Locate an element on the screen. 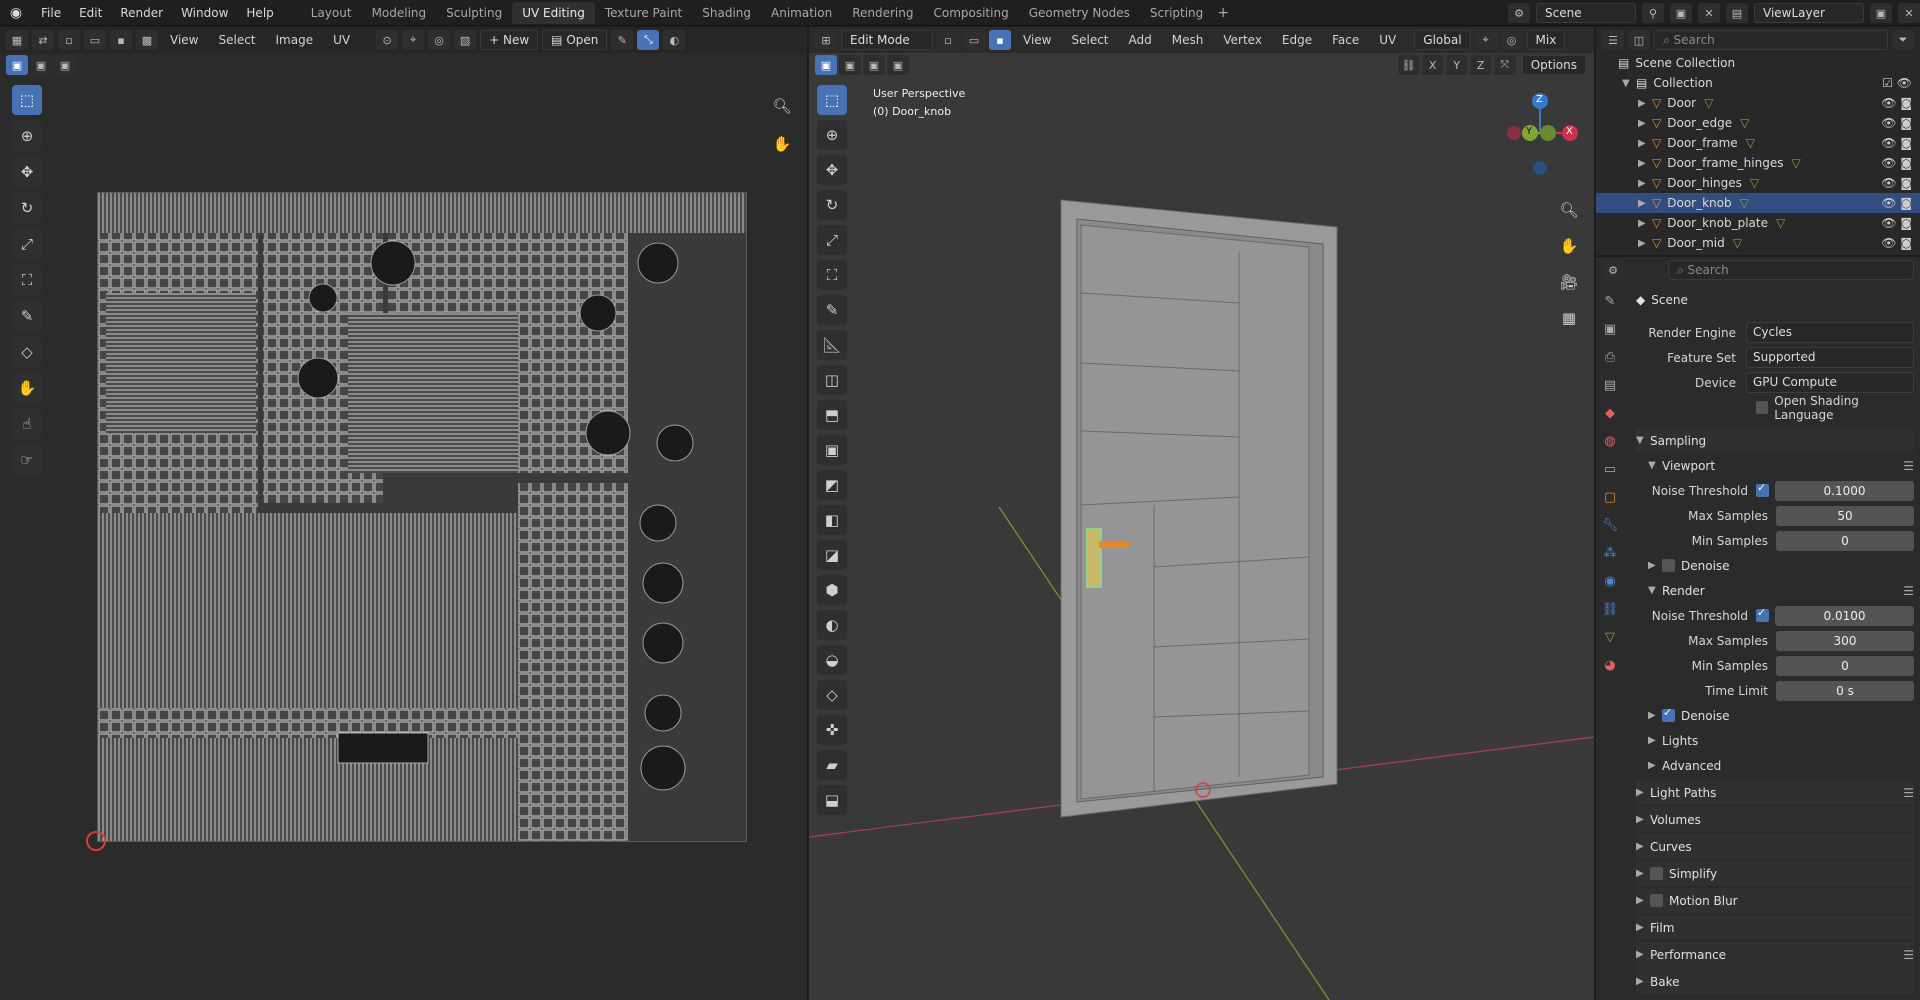 The width and height of the screenshot is (1920, 1000). time-limit-field: 0 s is located at coordinates (1845, 690).